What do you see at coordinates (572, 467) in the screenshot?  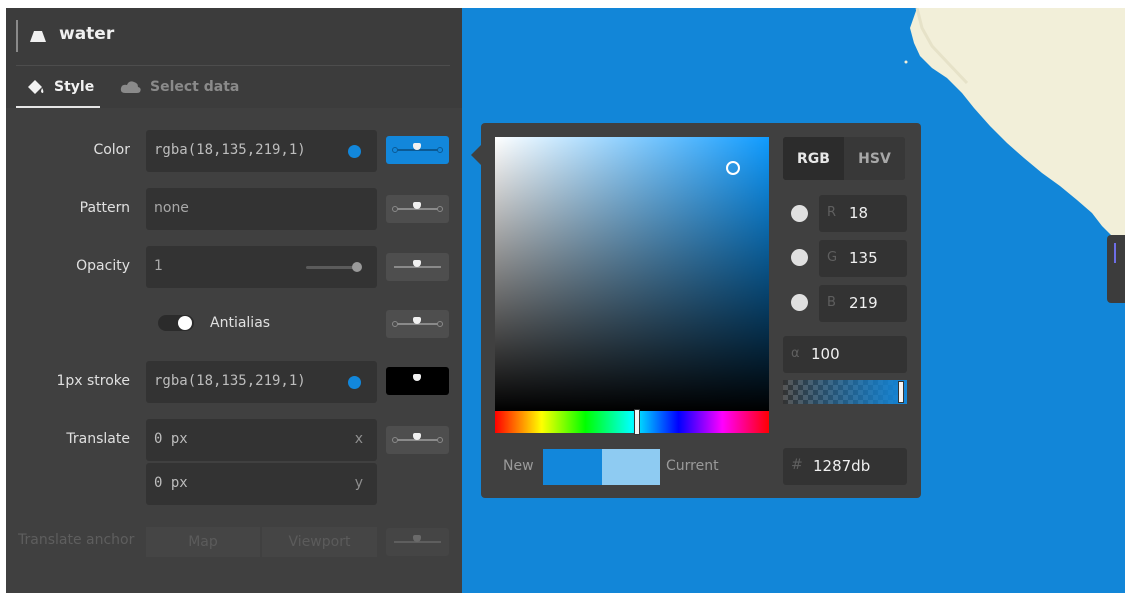 I see `new-color-swatch` at bounding box center [572, 467].